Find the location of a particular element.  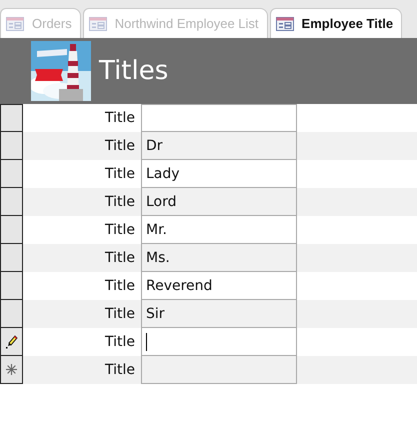

asterisk-icon is located at coordinates (11, 369).